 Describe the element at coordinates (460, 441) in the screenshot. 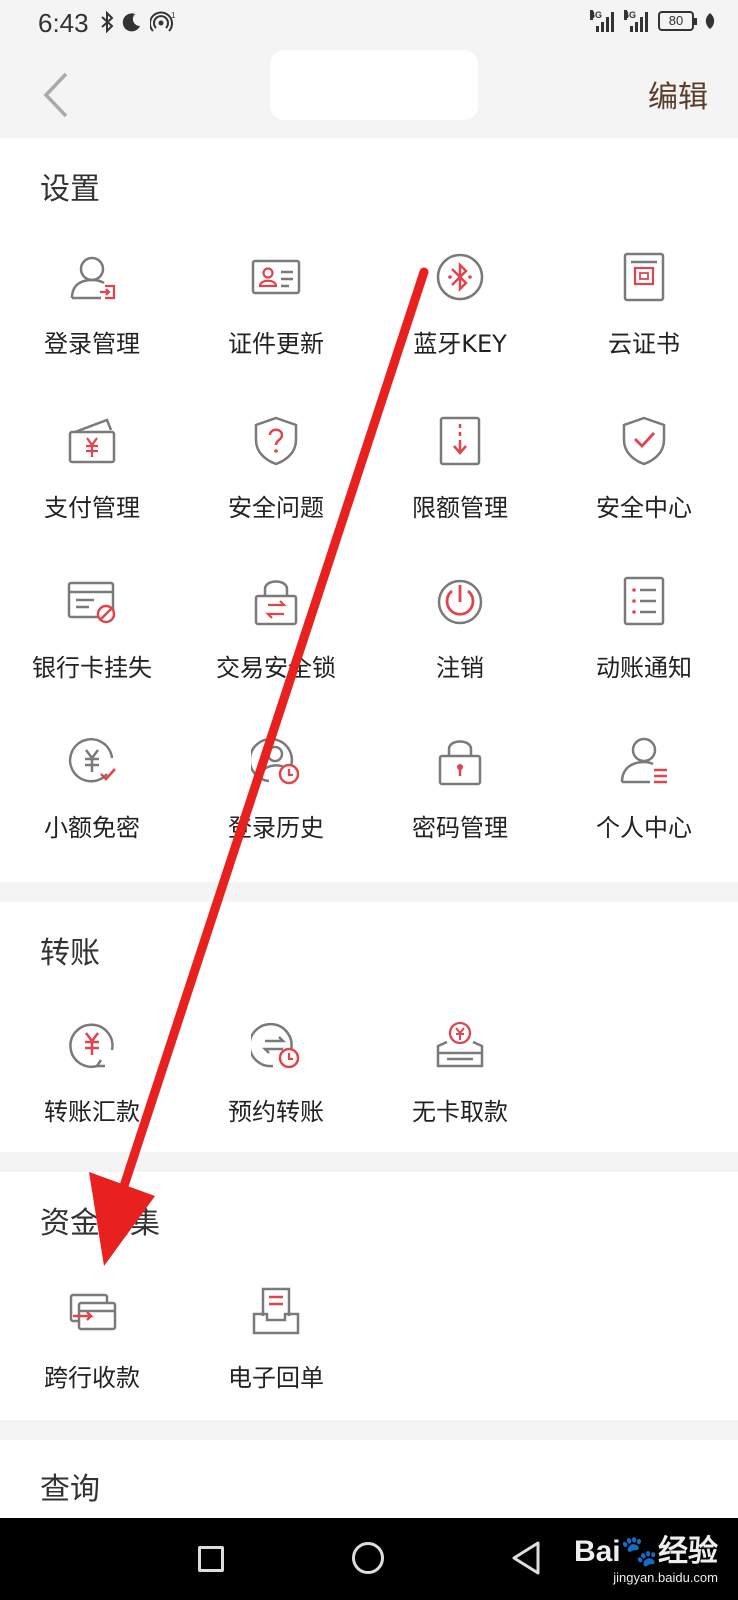

I see `limit-icon` at that location.